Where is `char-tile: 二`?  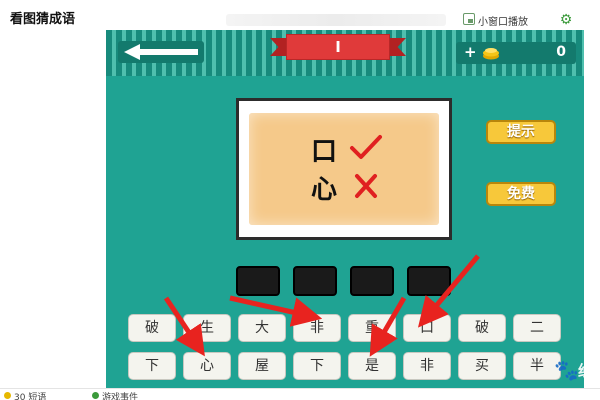 char-tile: 二 is located at coordinates (537, 328).